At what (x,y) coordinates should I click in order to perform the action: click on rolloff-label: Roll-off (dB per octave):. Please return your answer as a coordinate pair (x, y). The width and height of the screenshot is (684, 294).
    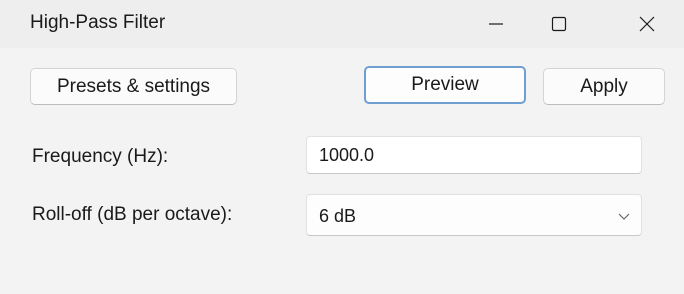
    Looking at the image, I should click on (132, 214).